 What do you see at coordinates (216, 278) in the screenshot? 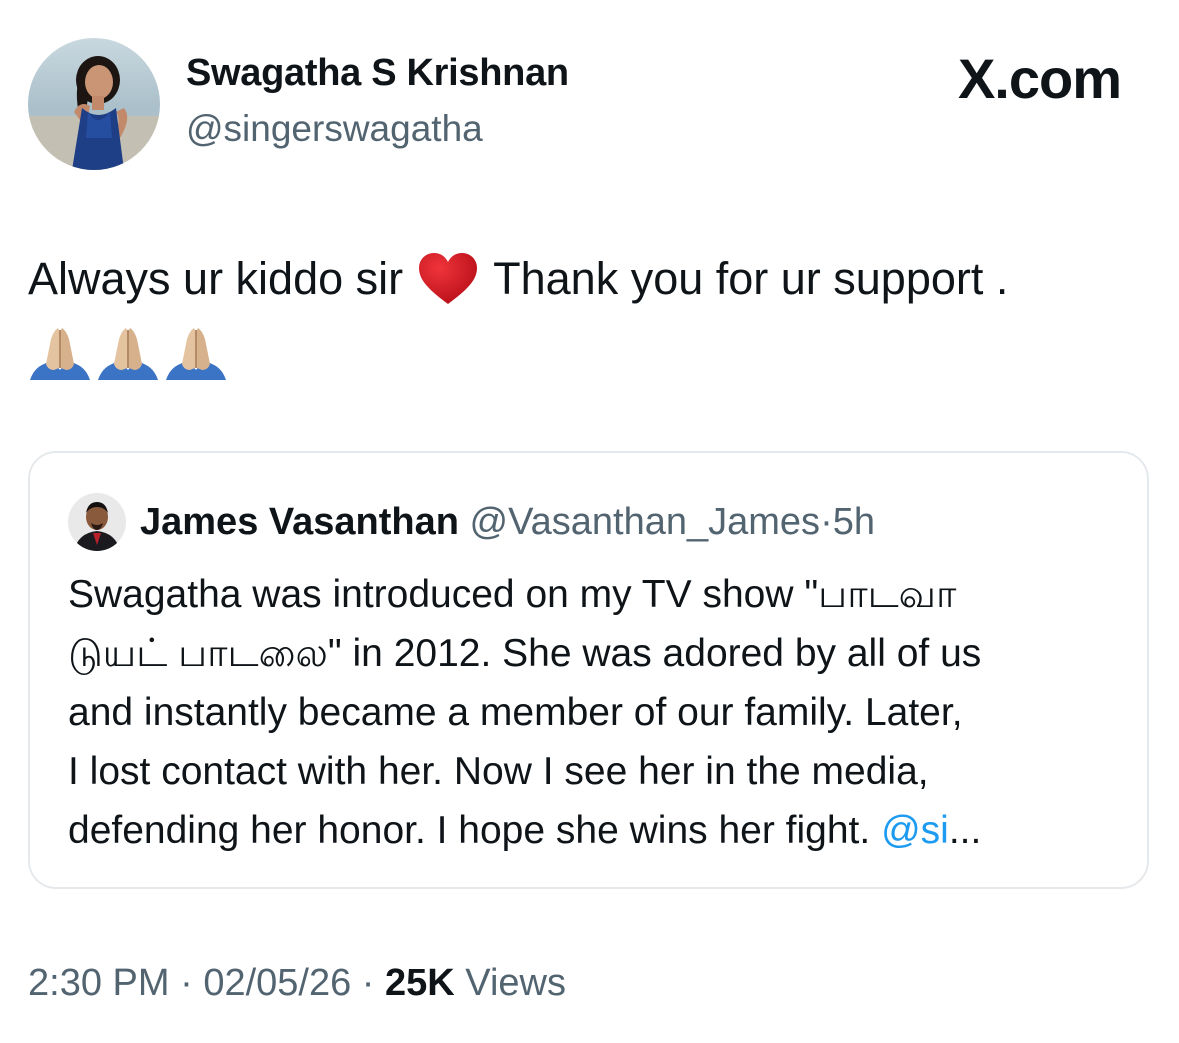
I see `tweet-text-part1: Always ur kiddo sir` at bounding box center [216, 278].